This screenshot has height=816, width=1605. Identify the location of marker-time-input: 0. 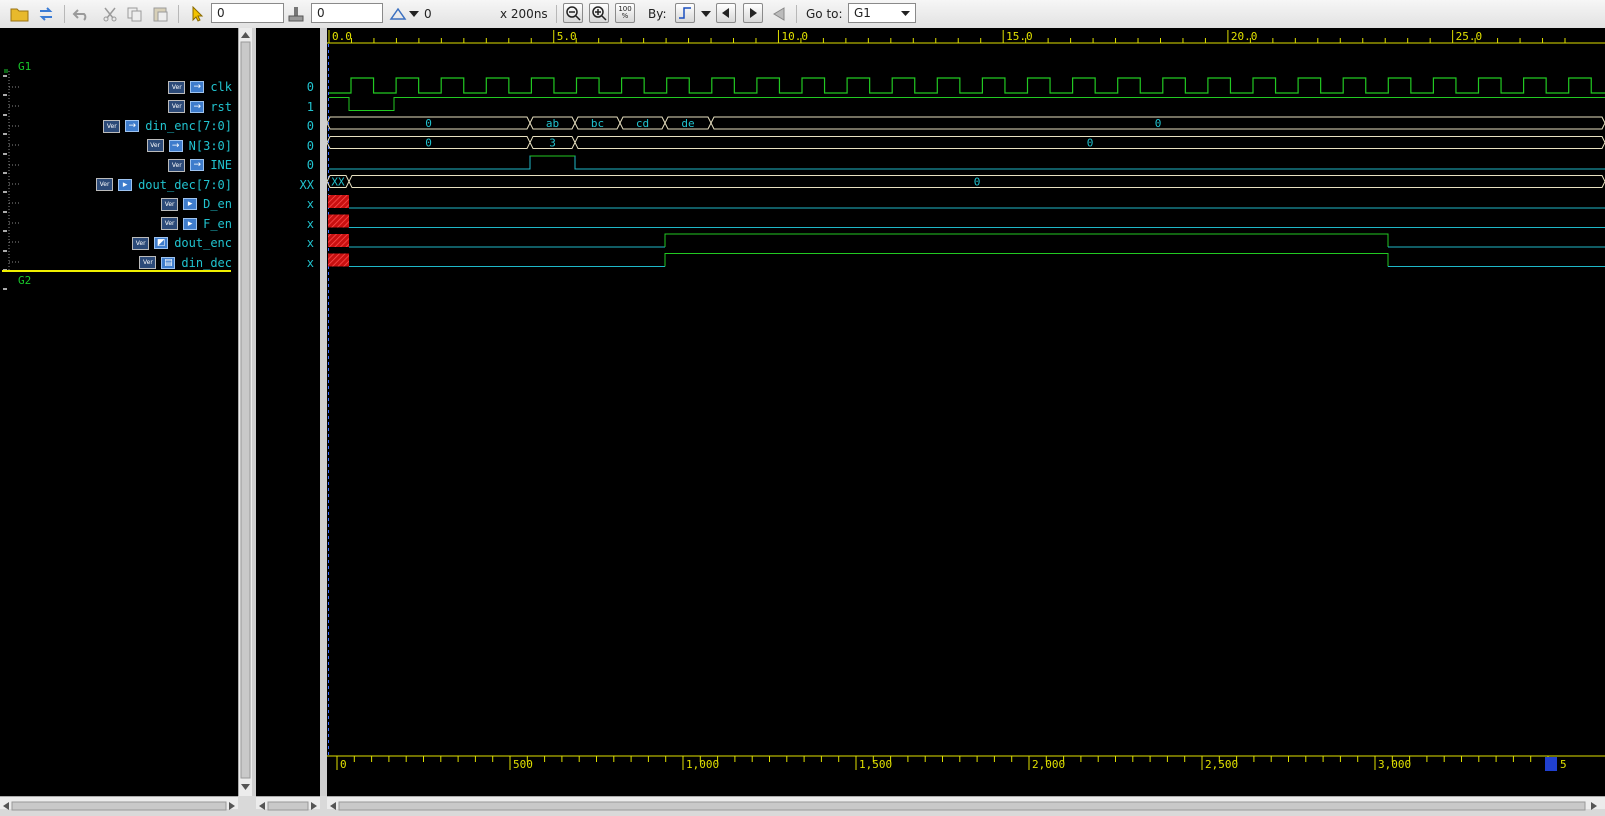
(347, 13).